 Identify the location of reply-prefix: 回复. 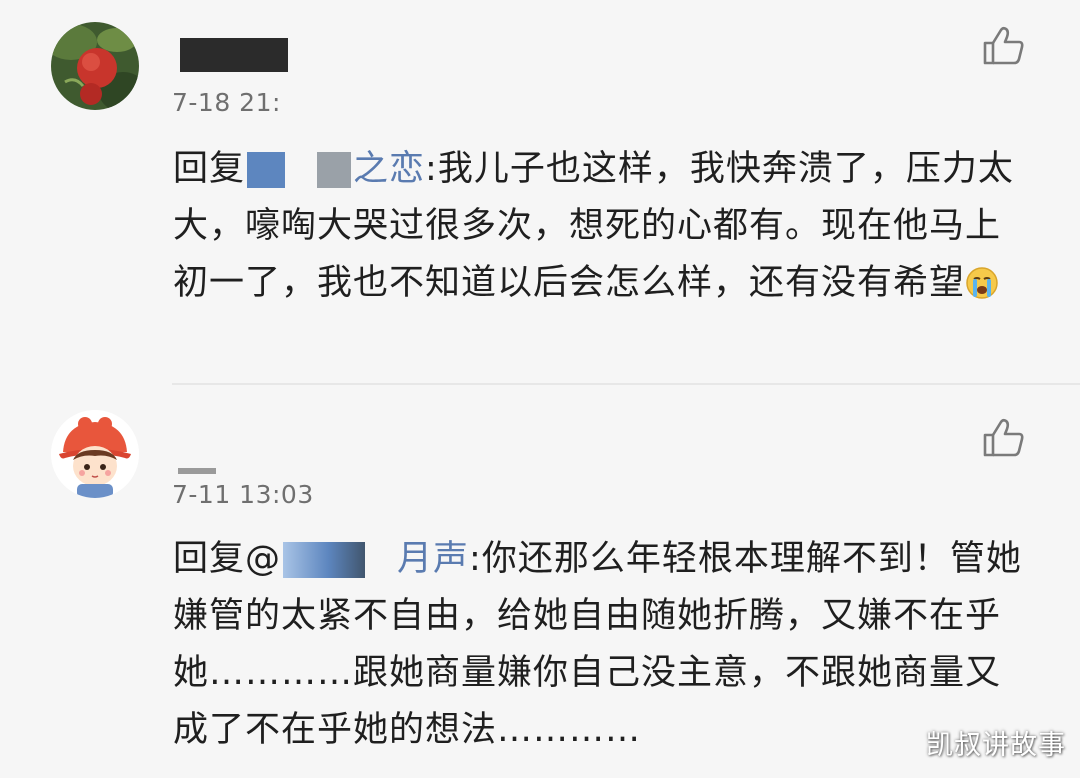
(209, 169).